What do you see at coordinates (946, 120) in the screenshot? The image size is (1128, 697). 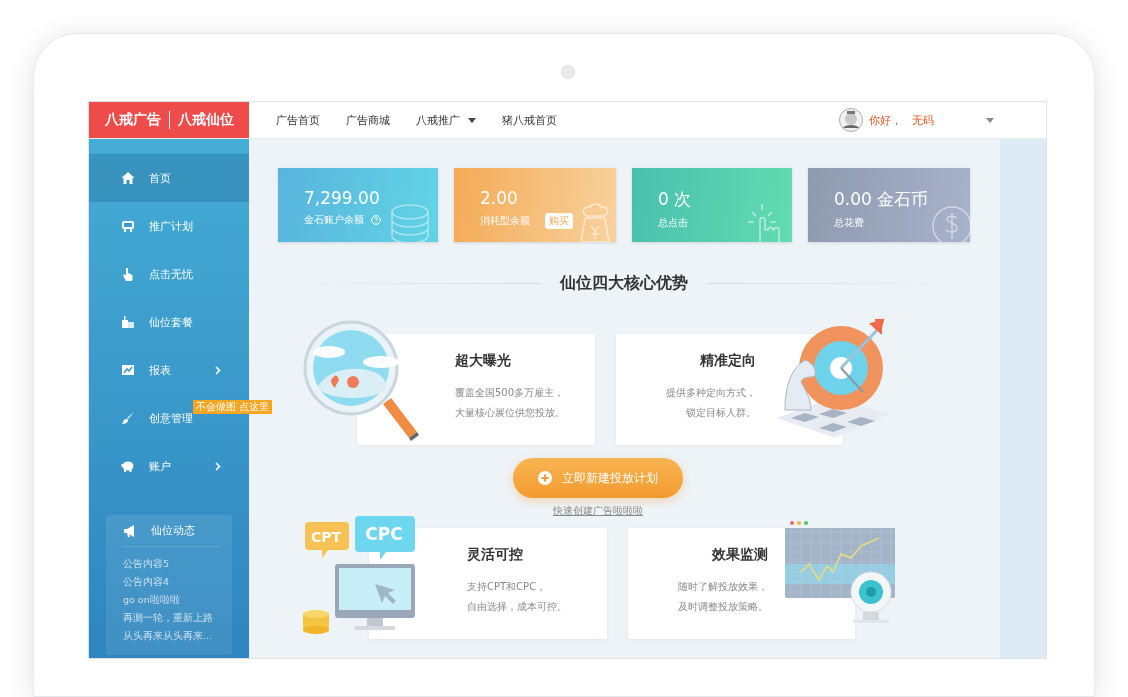 I see `user-name: 无码` at bounding box center [946, 120].